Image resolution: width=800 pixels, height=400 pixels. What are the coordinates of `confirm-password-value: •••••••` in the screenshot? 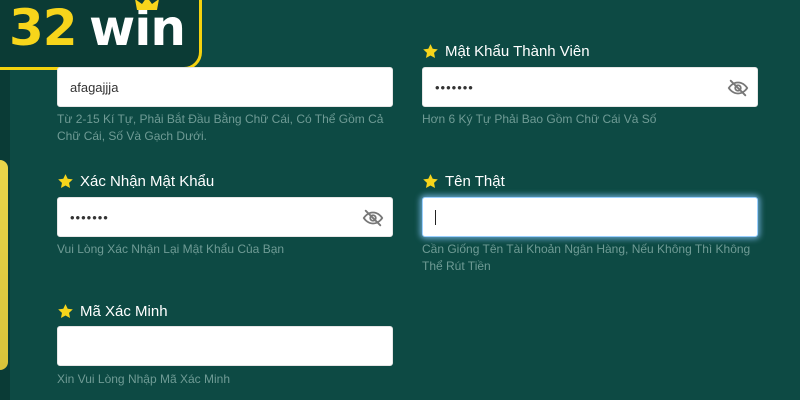 It's located at (89, 217).